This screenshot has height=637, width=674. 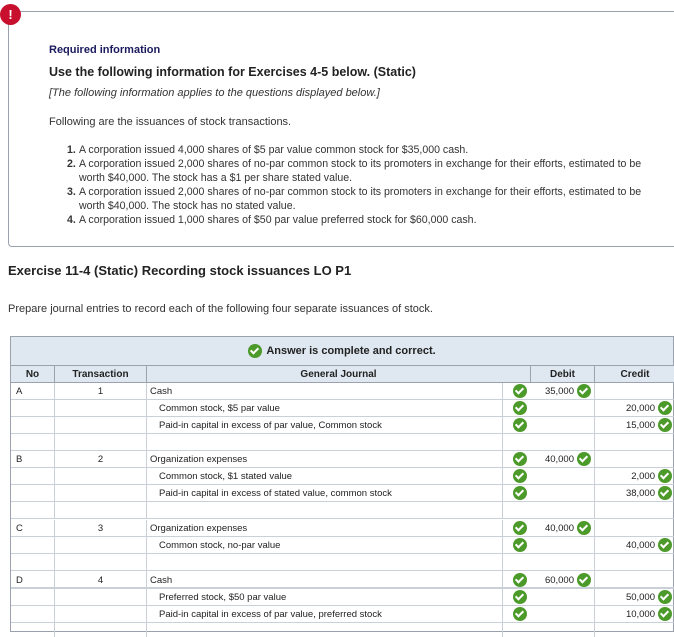 I want to click on credit-value: 20,000, so click(x=640, y=408).